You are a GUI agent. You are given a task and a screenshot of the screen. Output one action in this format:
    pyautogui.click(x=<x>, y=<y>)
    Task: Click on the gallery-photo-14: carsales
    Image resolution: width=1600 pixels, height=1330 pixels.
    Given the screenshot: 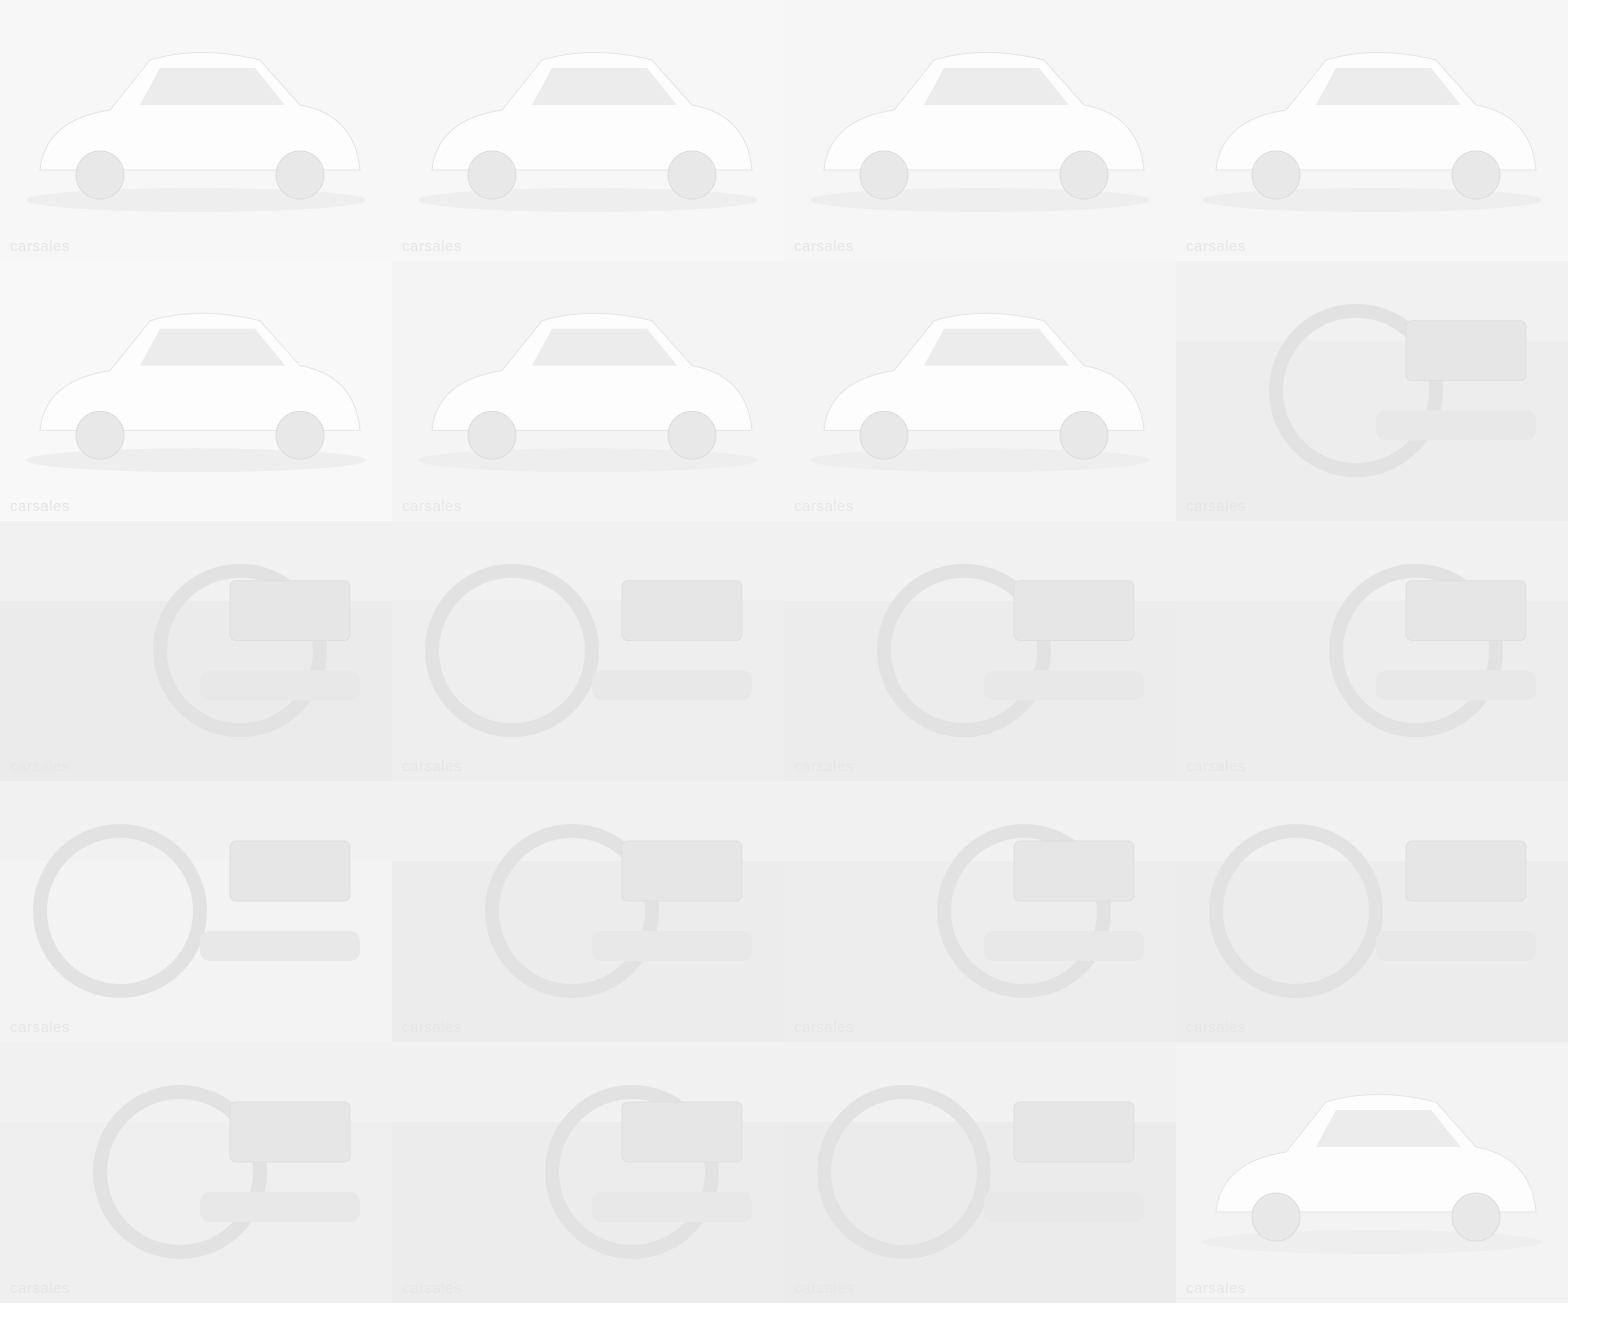 What is the action you would take?
    pyautogui.click(x=588, y=911)
    